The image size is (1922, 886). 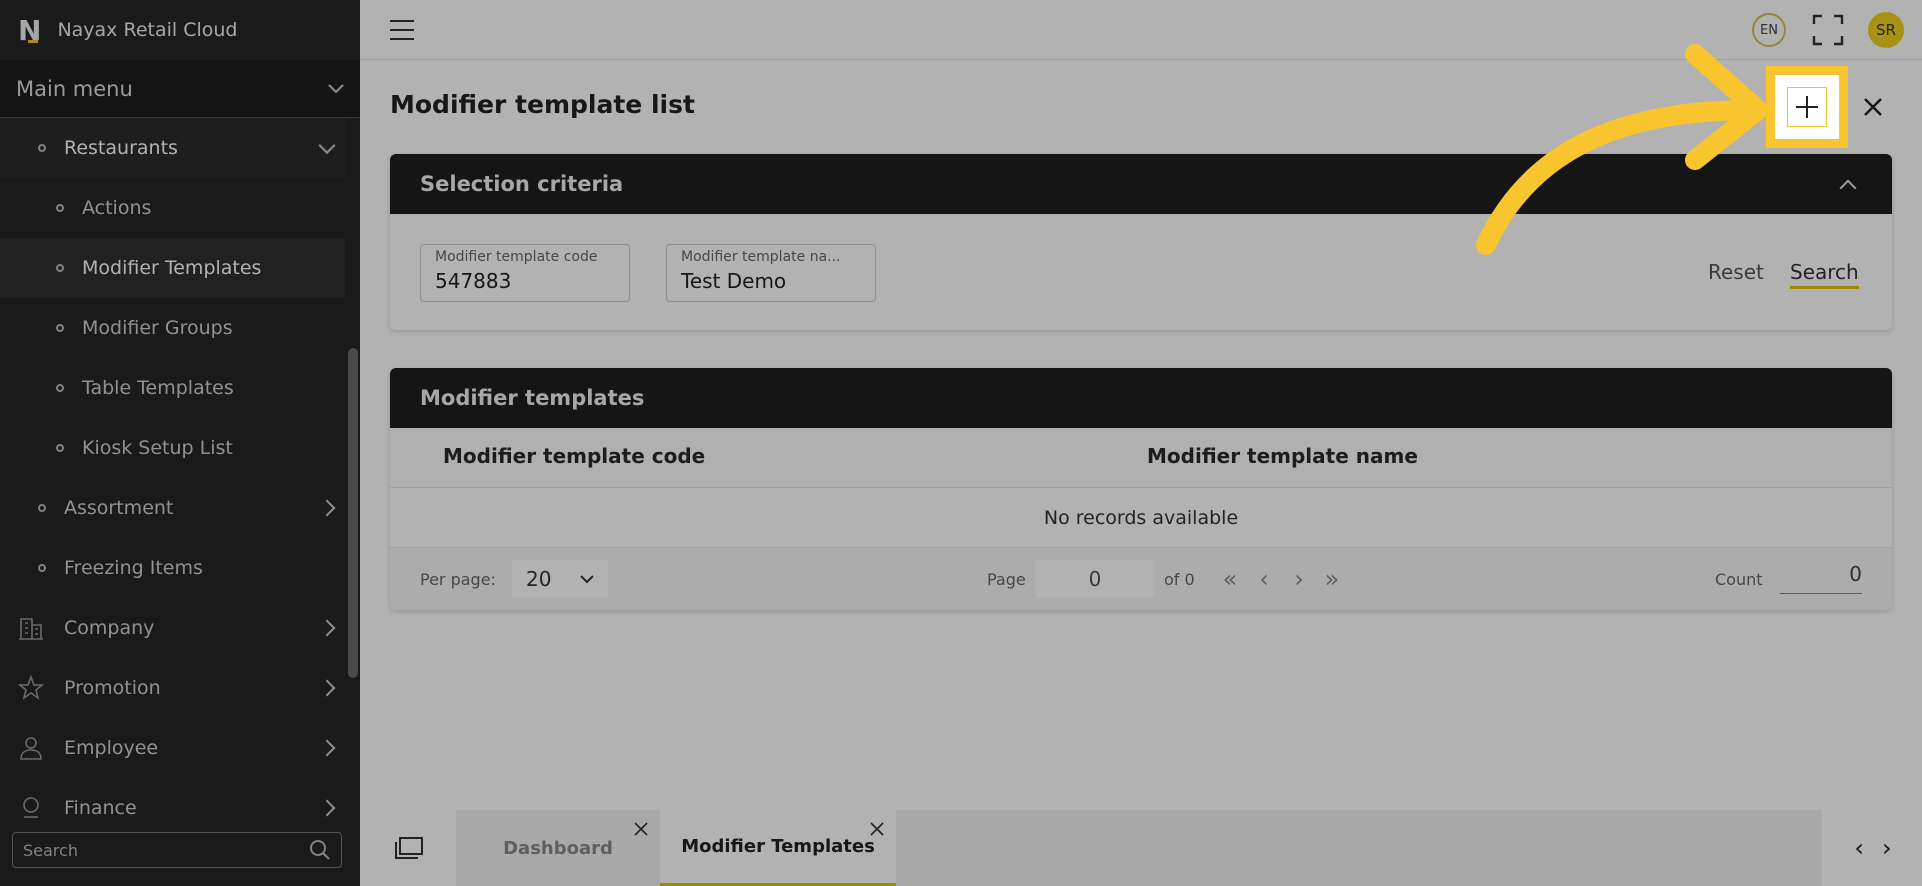 I want to click on sidebar-item-modifier-templates: Modifier Templates, so click(x=172, y=268).